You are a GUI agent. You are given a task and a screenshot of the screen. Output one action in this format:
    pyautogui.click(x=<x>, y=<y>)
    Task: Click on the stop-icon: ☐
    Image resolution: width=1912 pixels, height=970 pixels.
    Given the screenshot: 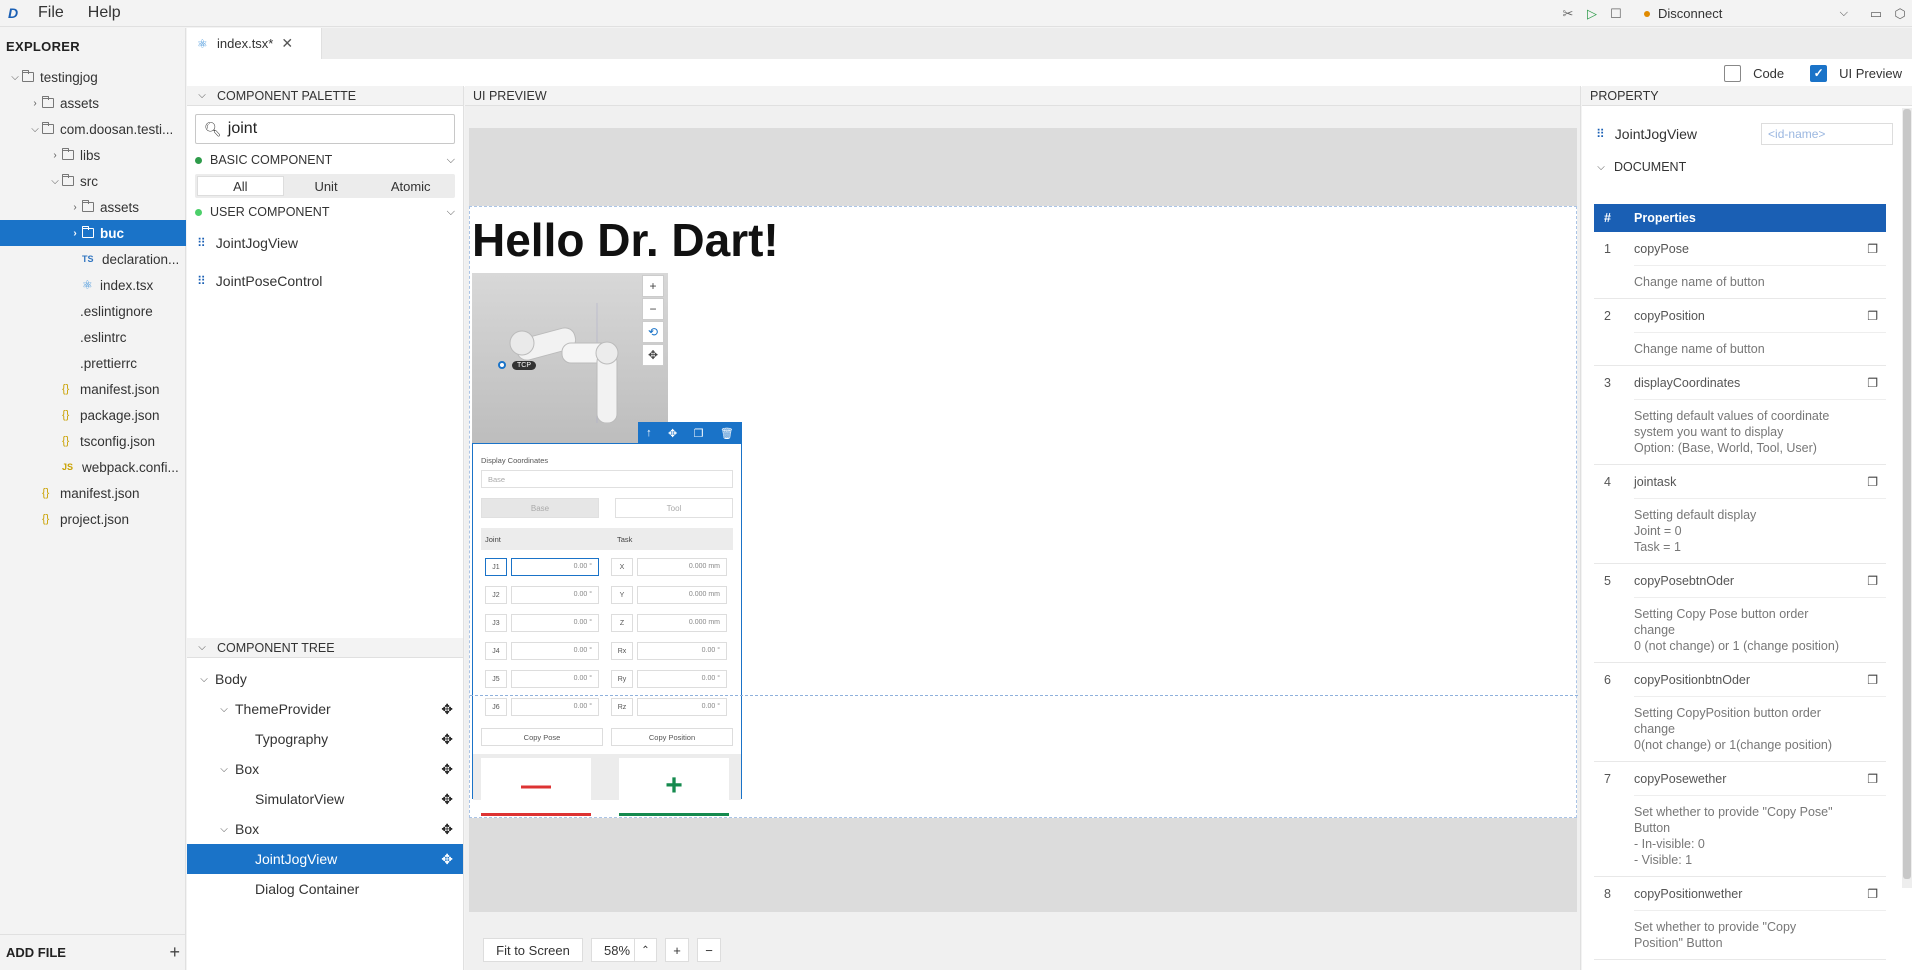 What is the action you would take?
    pyautogui.click(x=1616, y=13)
    